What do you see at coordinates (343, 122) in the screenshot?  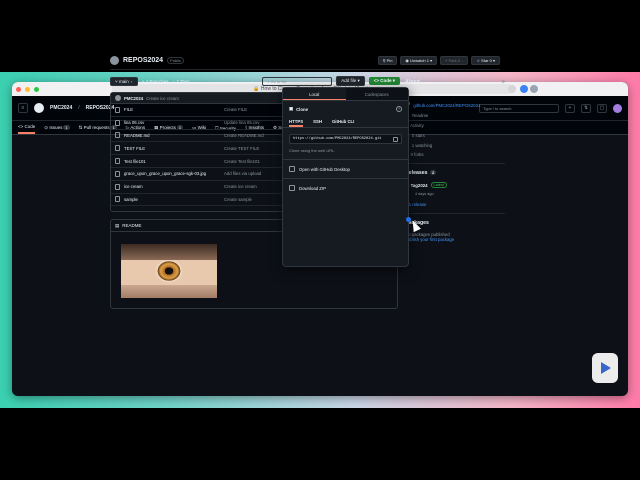 I see `tab-github-cli: GitHub CLI` at bounding box center [343, 122].